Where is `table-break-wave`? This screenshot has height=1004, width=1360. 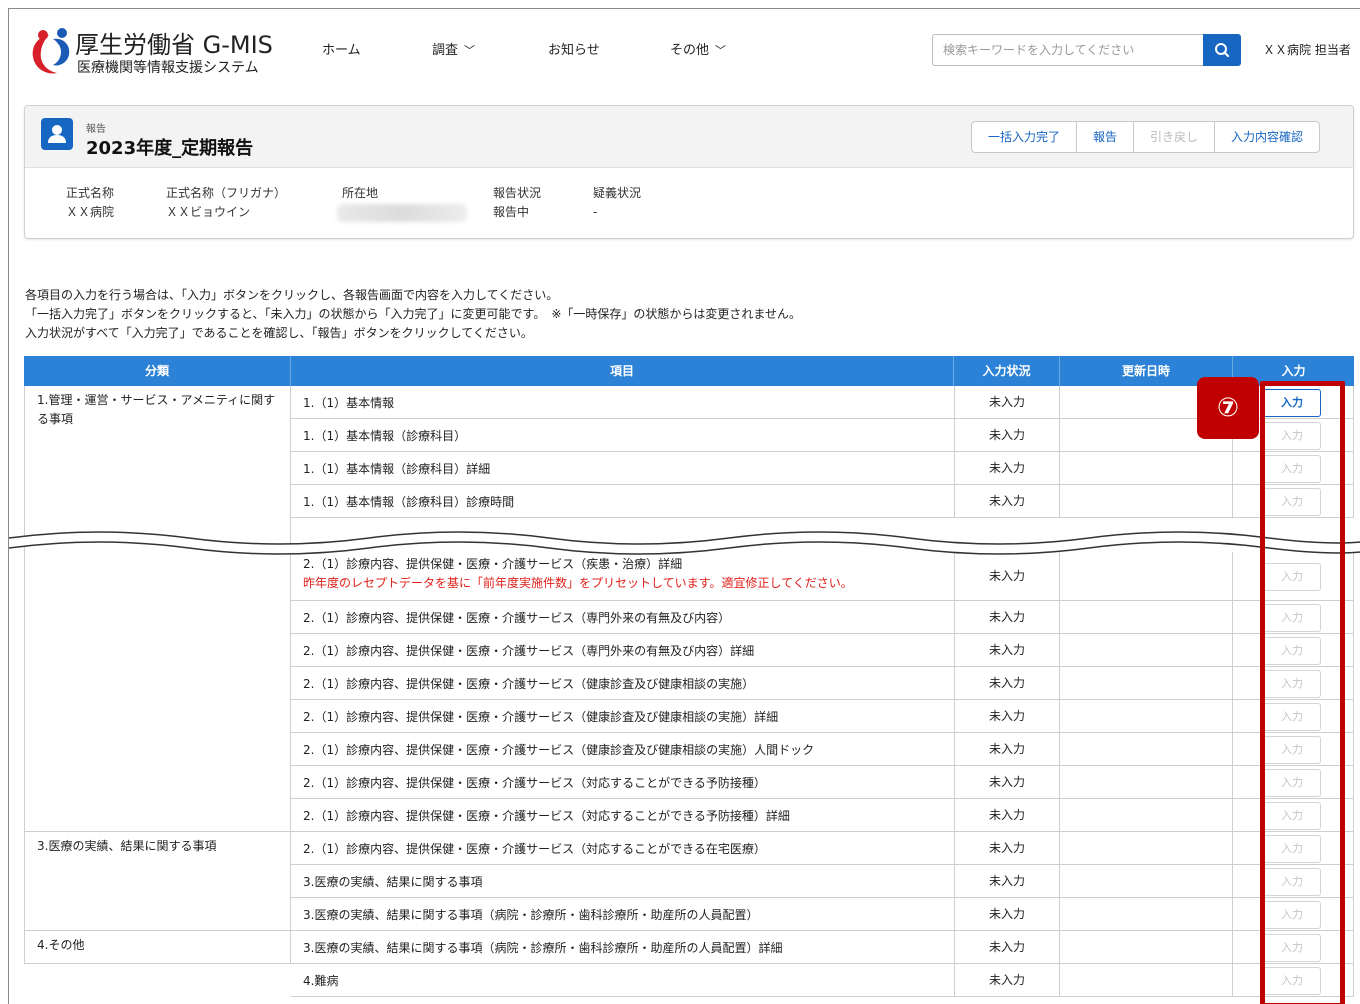 table-break-wave is located at coordinates (684, 543).